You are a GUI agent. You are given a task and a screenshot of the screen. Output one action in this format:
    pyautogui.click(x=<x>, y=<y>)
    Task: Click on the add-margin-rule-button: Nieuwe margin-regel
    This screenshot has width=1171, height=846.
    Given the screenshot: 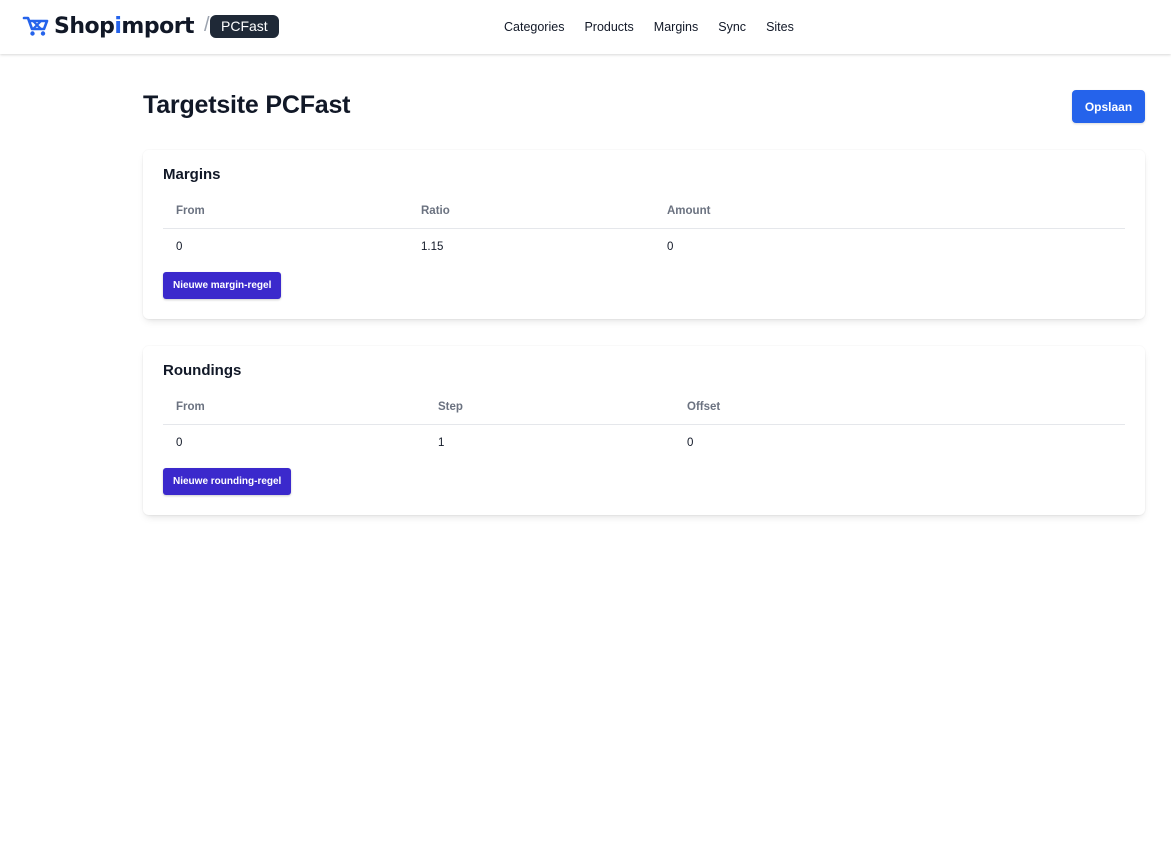 What is the action you would take?
    pyautogui.click(x=222, y=285)
    